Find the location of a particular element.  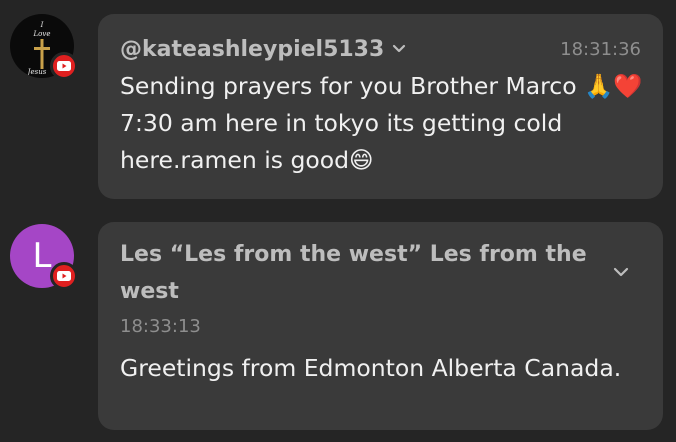

author-name: @kateashleypiel5133 is located at coordinates (252, 49).